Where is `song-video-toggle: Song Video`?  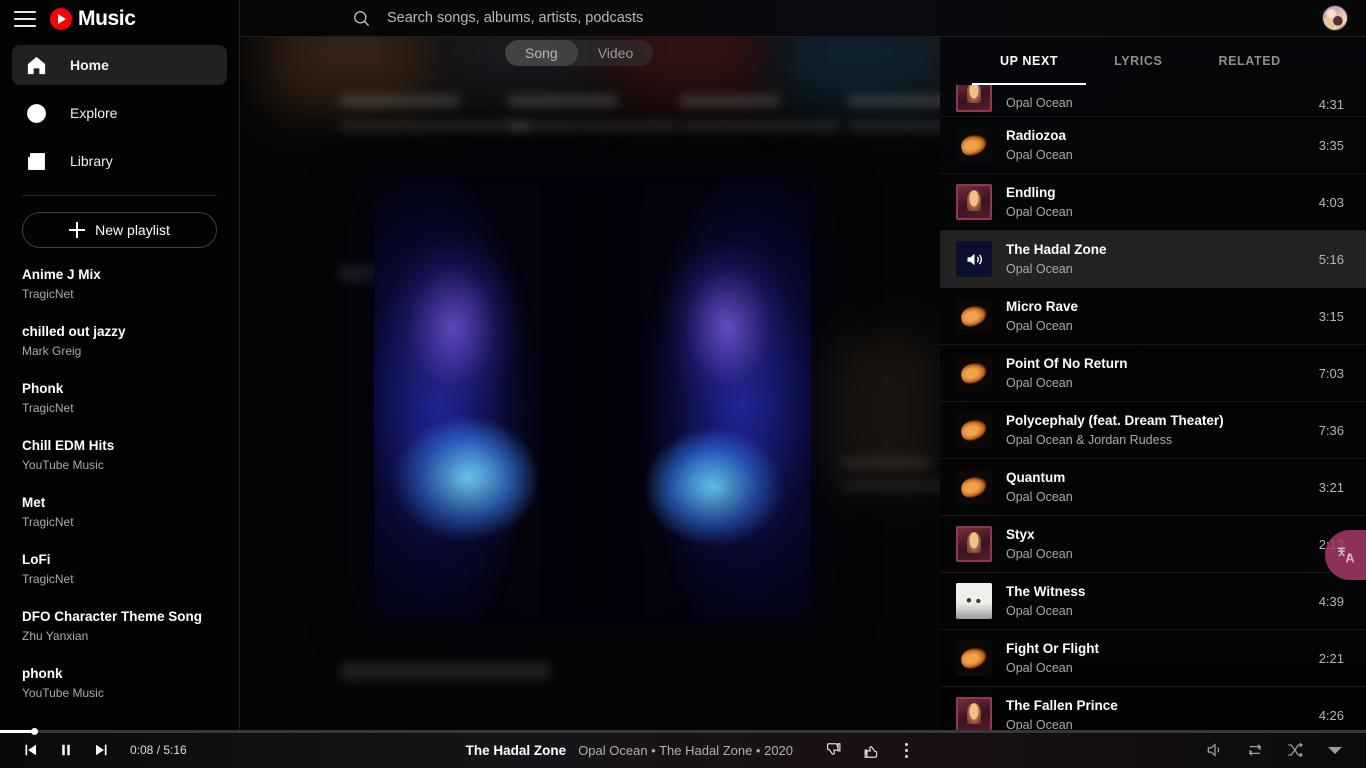
song-video-toggle: Song Video is located at coordinates (579, 53).